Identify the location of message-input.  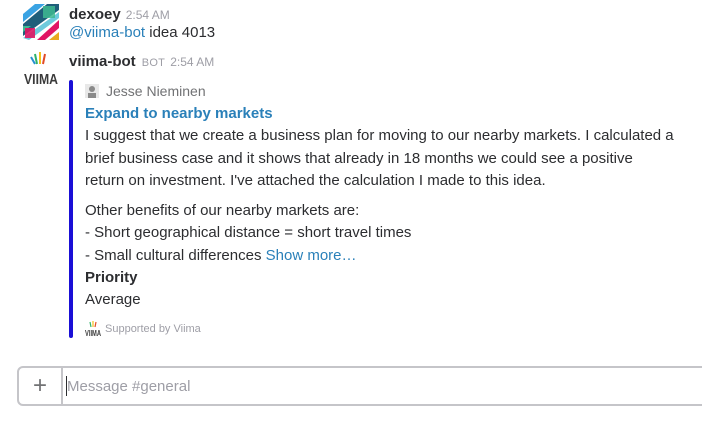
(377, 386).